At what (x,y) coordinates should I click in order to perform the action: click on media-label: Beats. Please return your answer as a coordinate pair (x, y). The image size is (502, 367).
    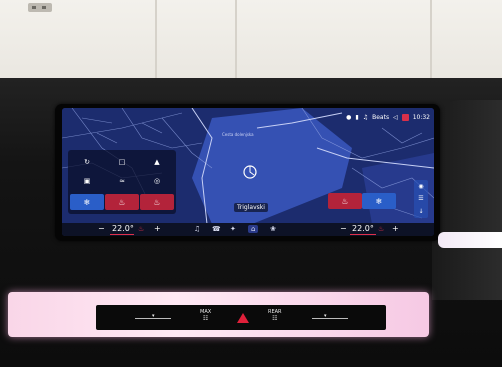
    Looking at the image, I should click on (380, 117).